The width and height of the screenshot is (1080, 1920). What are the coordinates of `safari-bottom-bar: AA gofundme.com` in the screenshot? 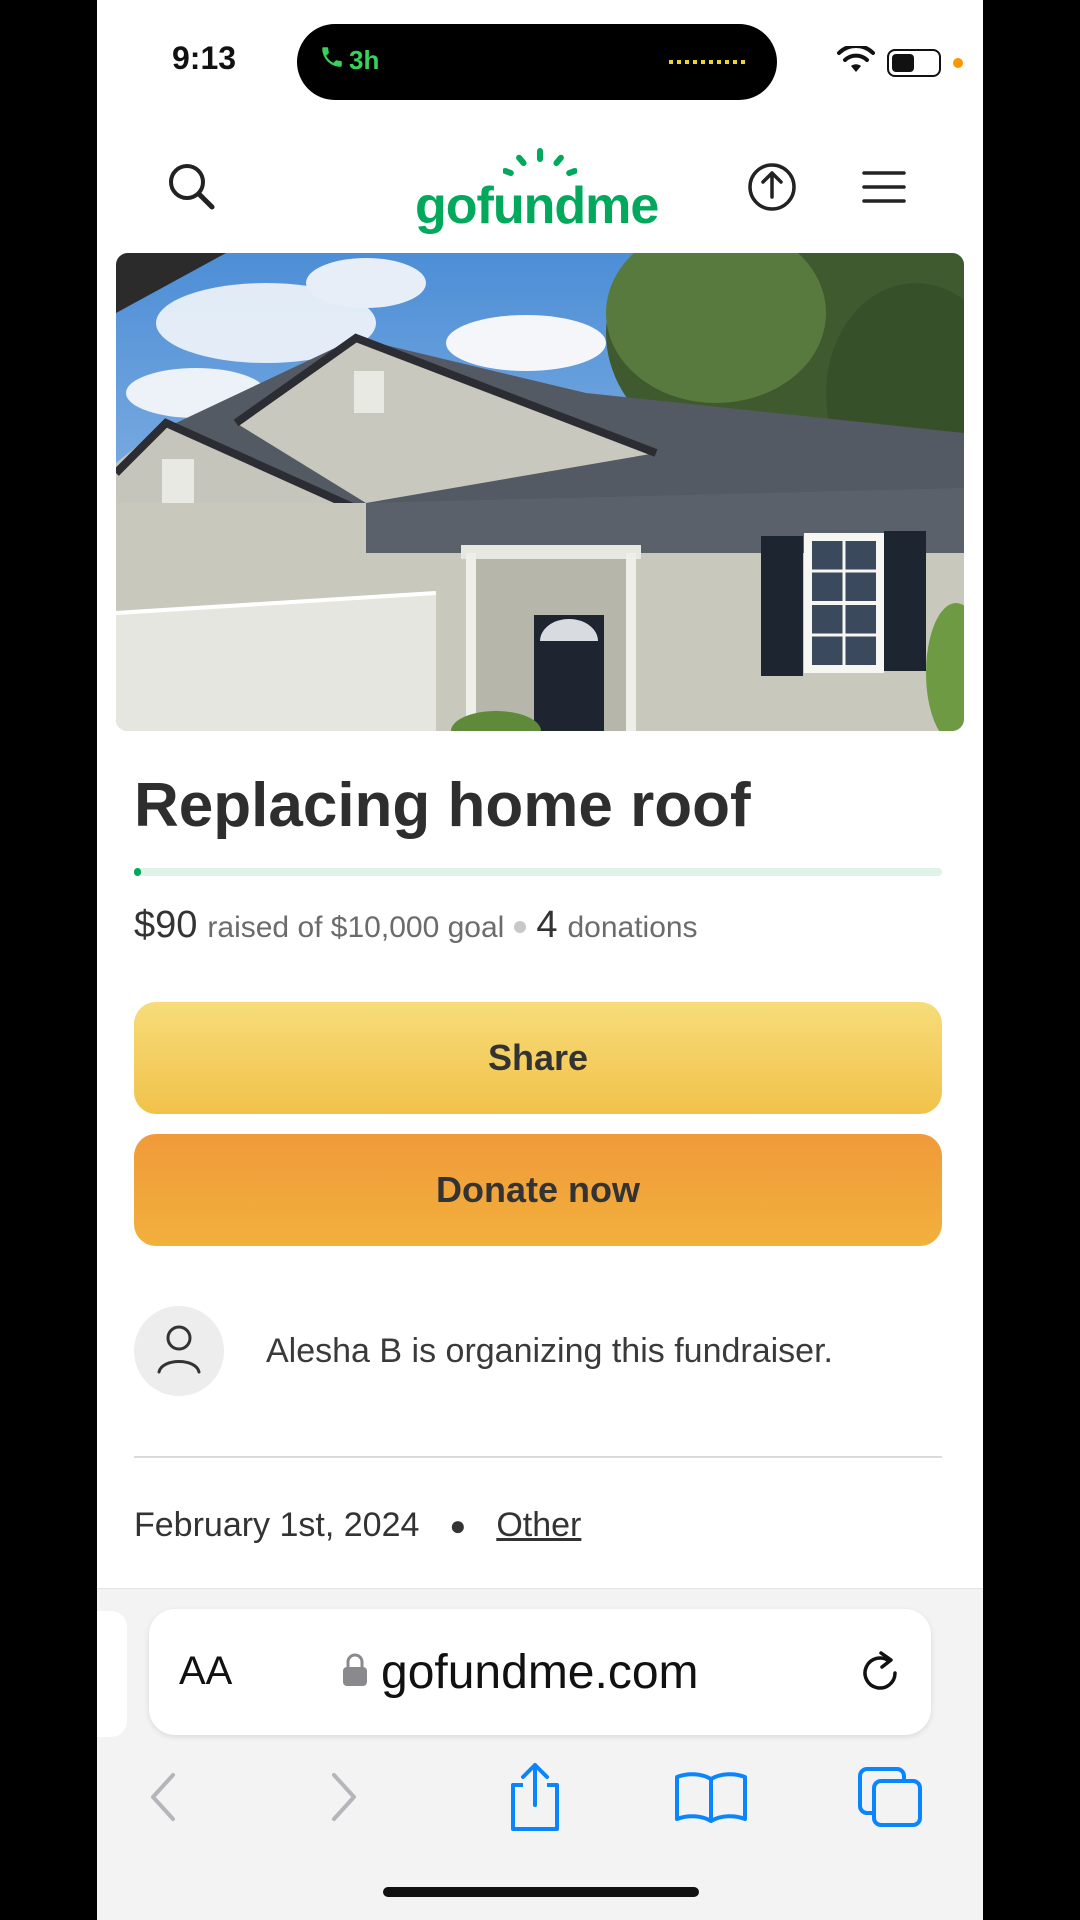 It's located at (540, 1754).